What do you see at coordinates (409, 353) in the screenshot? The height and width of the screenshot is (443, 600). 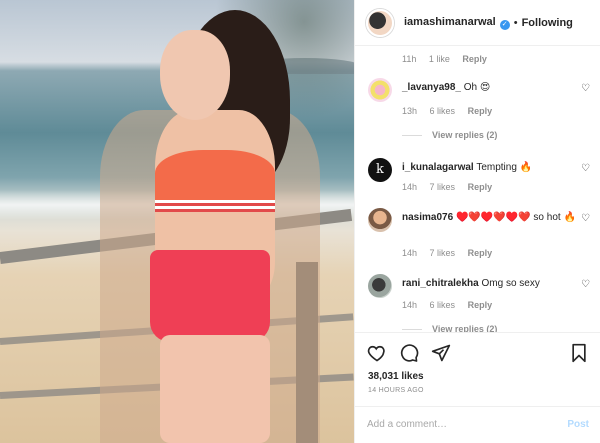 I see `comment-icon` at bounding box center [409, 353].